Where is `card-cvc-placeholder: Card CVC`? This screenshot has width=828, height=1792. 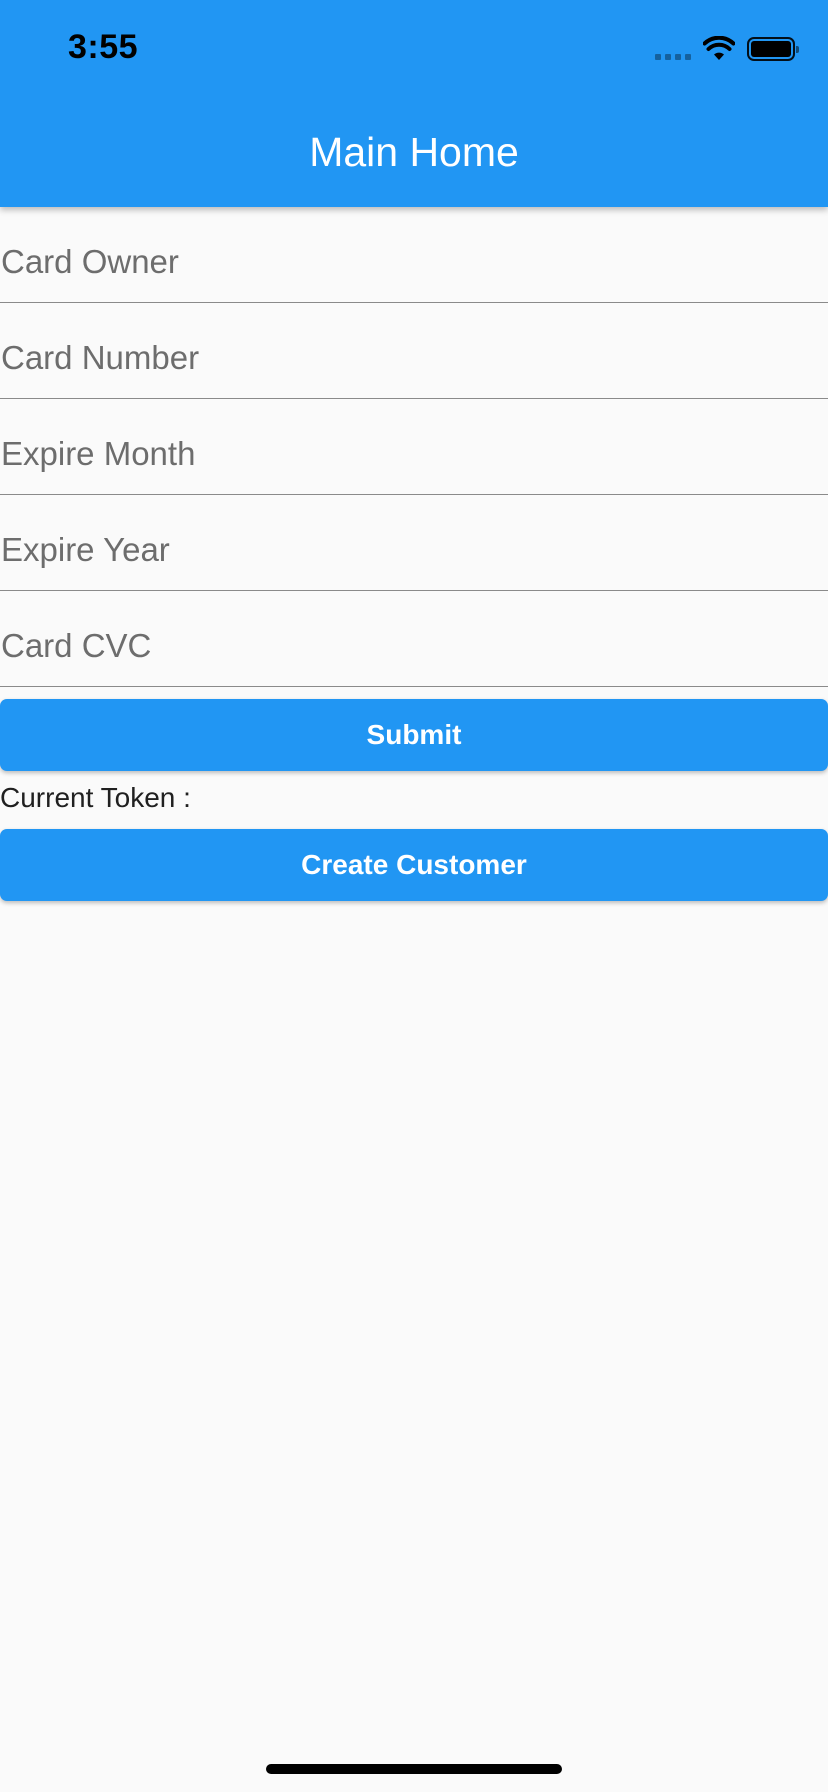 card-cvc-placeholder: Card CVC is located at coordinates (76, 645).